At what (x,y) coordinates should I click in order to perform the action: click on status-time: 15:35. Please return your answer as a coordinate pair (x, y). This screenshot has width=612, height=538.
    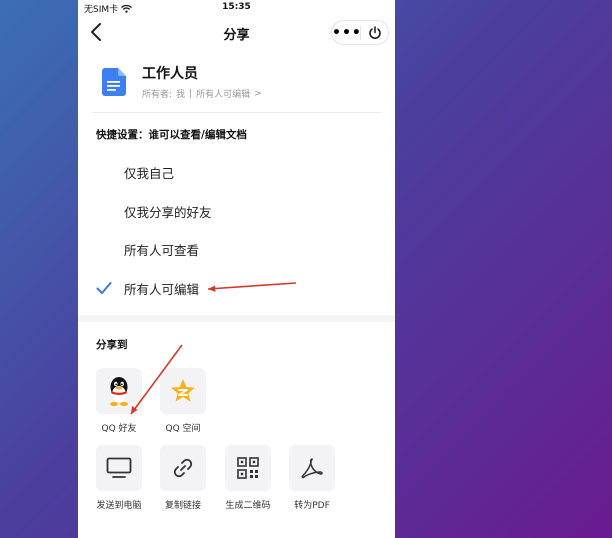
    Looking at the image, I should click on (236, 7).